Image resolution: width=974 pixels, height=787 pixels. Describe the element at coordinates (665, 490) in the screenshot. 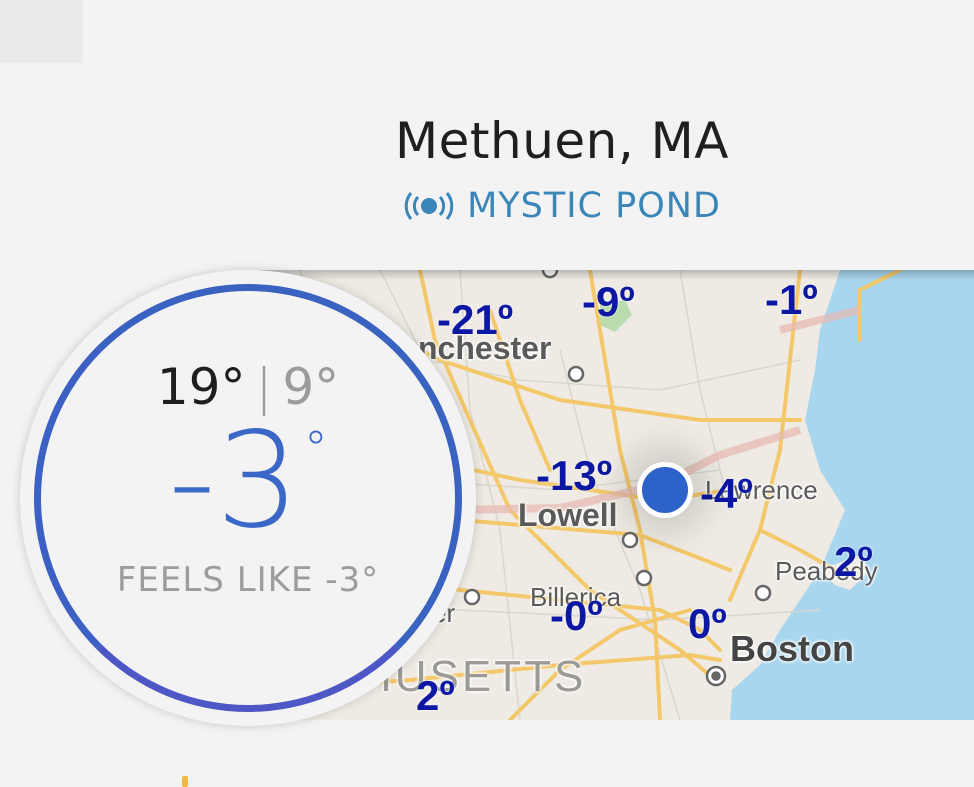

I see `current-location-marker` at that location.